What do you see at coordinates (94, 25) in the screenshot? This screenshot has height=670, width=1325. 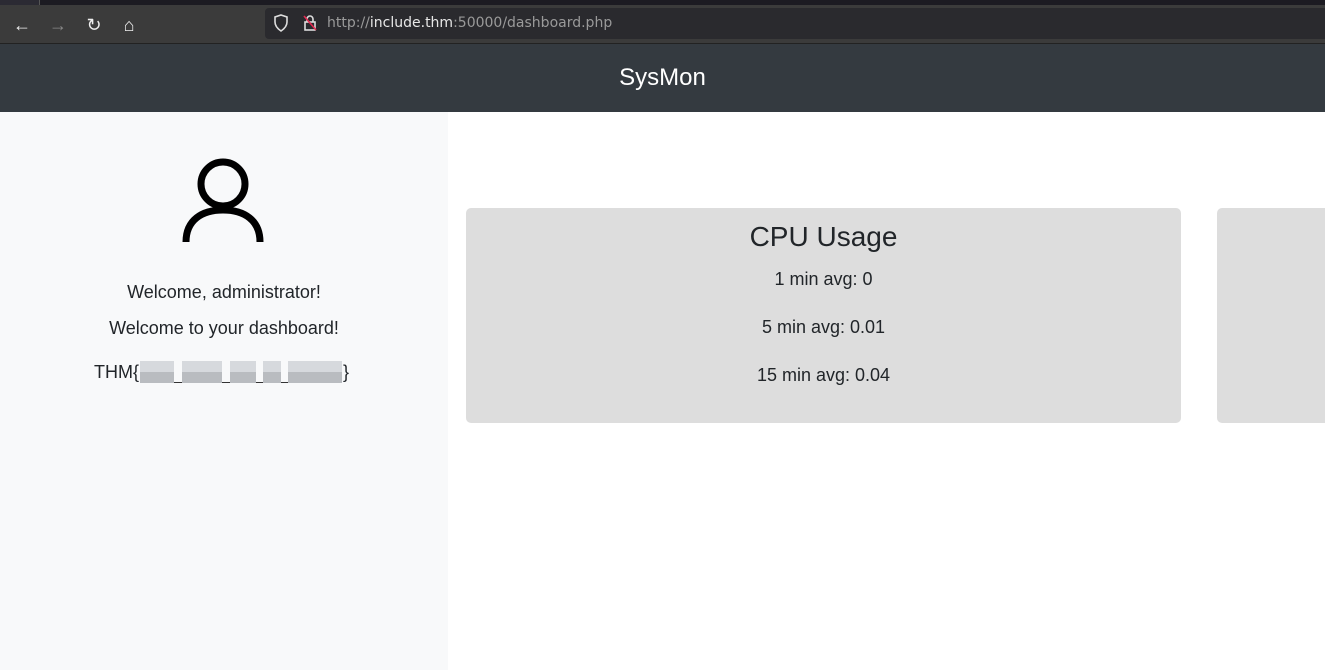 I see `reload-icon: ↻` at bounding box center [94, 25].